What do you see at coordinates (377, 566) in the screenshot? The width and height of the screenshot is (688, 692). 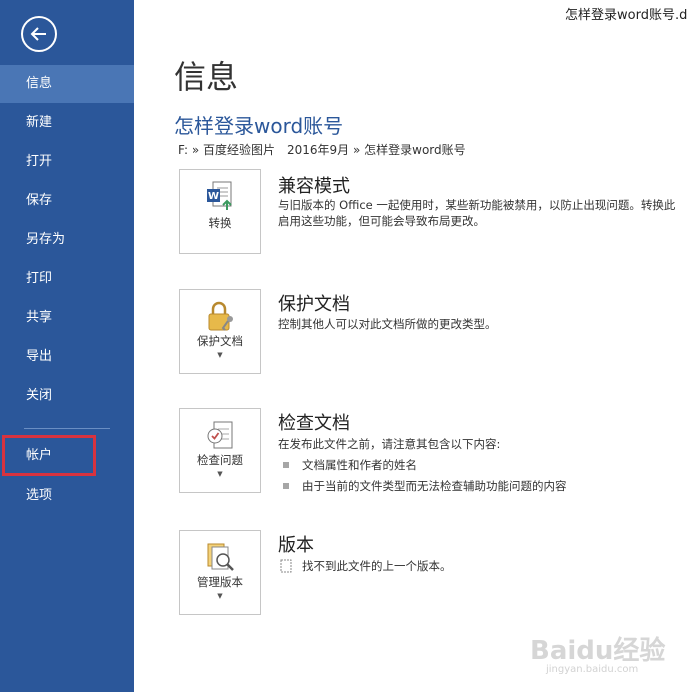 I see `versions-desc: 找不到此文件的上一个版本。` at bounding box center [377, 566].